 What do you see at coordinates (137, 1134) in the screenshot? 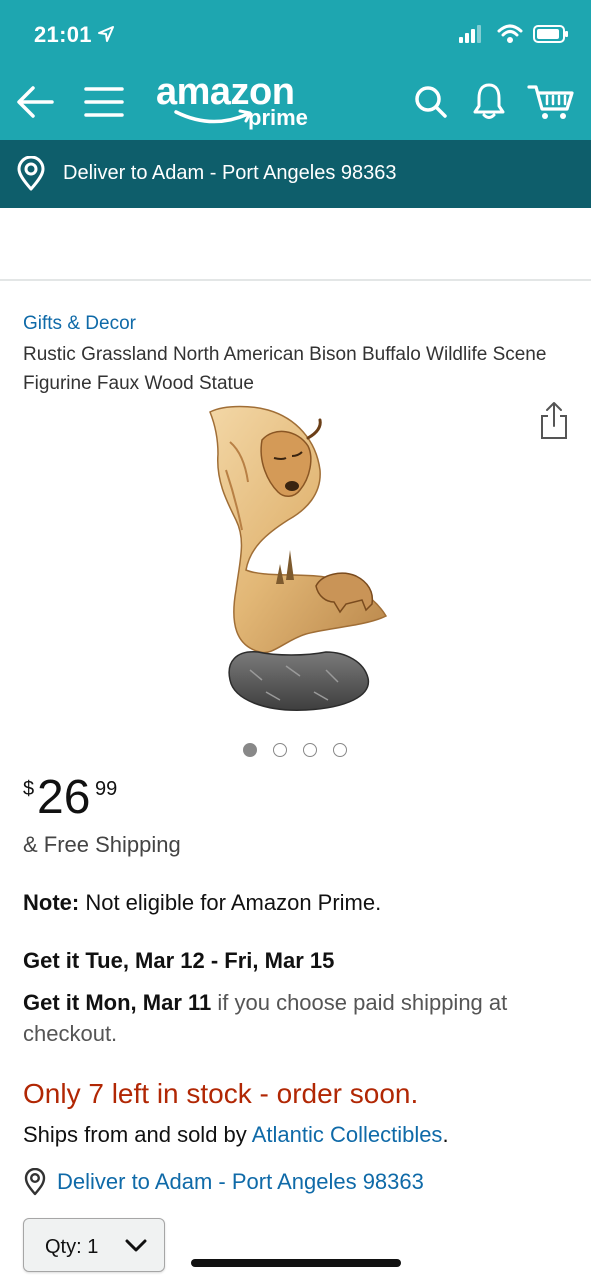
I see `seller-prefix: Ships from and sold by` at bounding box center [137, 1134].